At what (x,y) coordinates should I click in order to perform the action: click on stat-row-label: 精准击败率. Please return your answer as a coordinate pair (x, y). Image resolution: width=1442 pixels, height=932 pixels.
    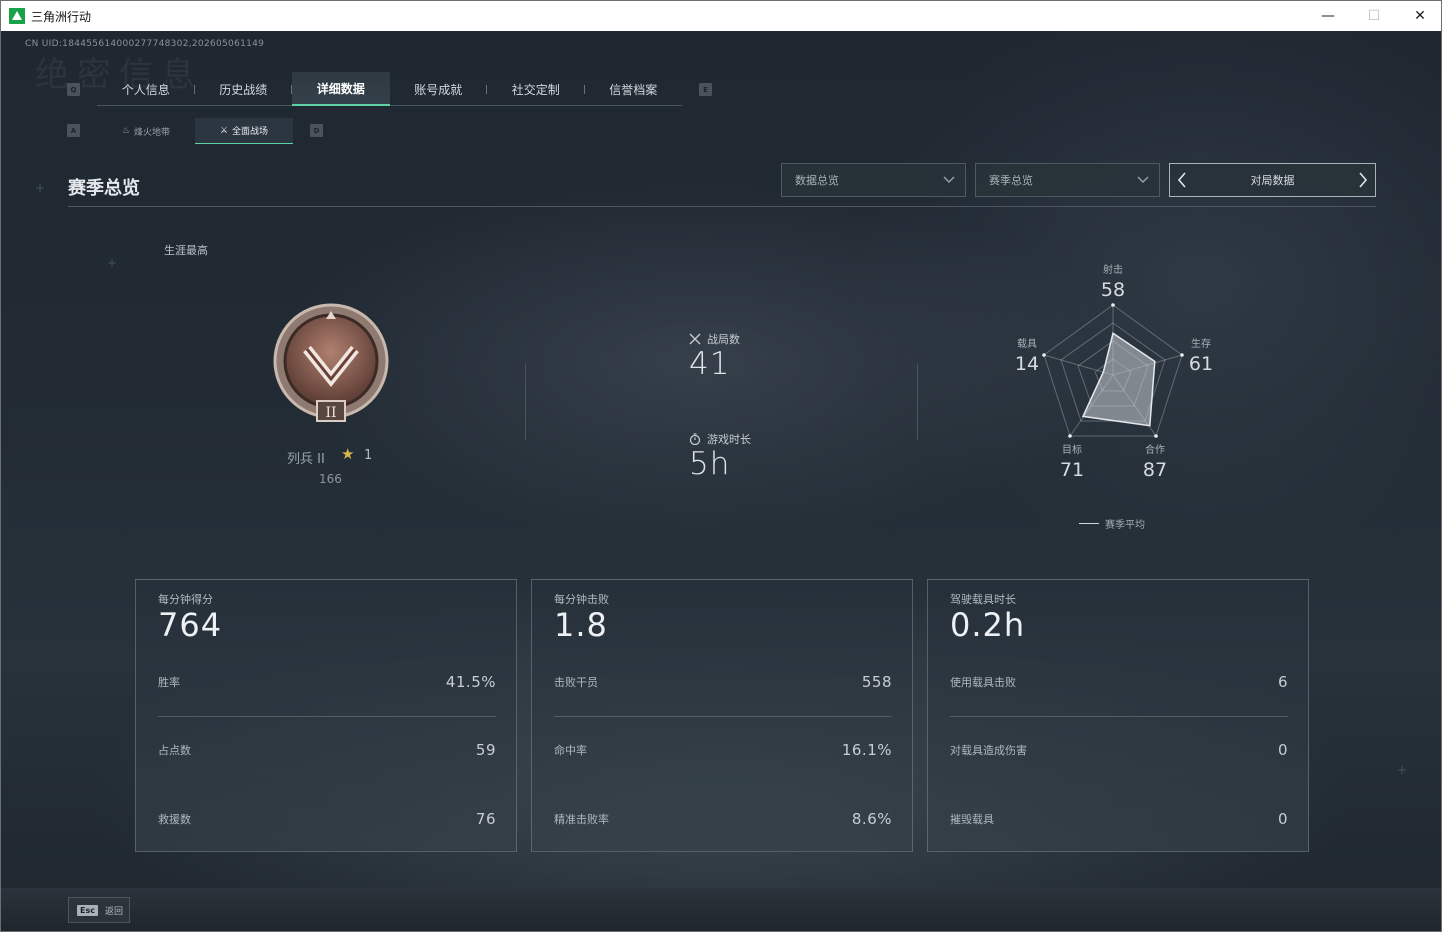
    Looking at the image, I should click on (581, 819).